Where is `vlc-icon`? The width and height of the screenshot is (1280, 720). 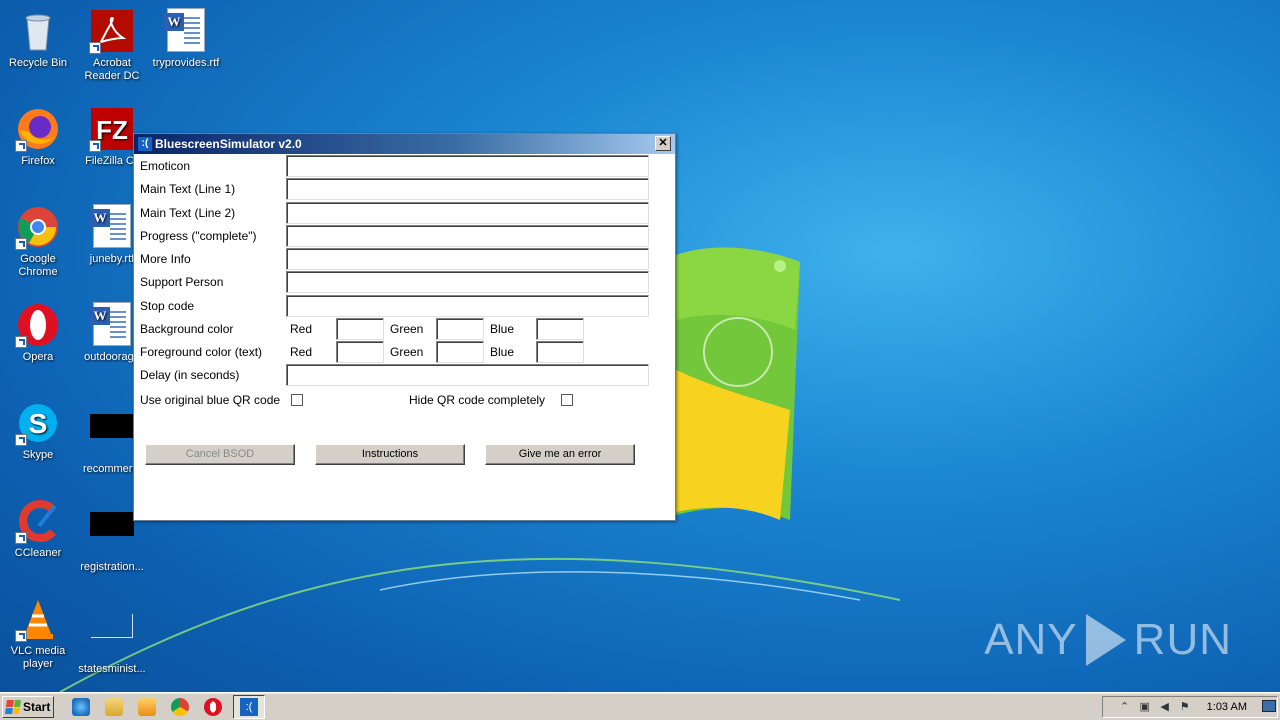
vlc-icon is located at coordinates (38, 619).